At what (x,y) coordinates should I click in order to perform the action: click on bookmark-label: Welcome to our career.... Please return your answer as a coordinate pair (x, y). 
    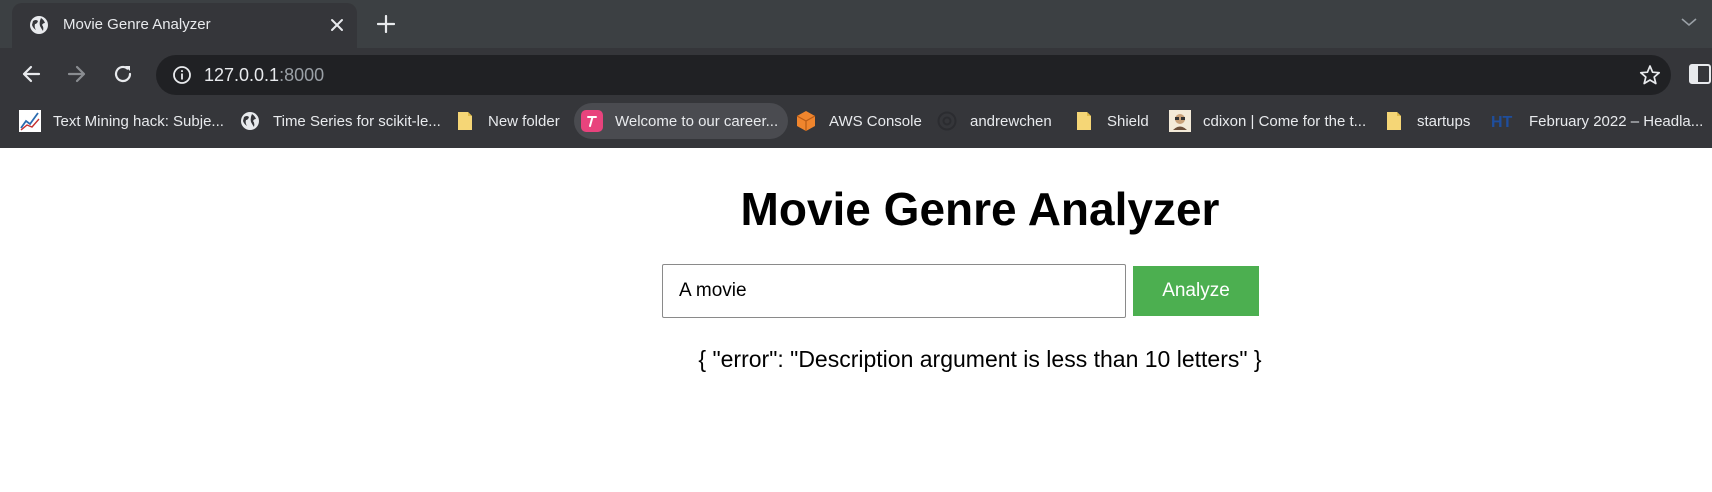
    Looking at the image, I should click on (697, 121).